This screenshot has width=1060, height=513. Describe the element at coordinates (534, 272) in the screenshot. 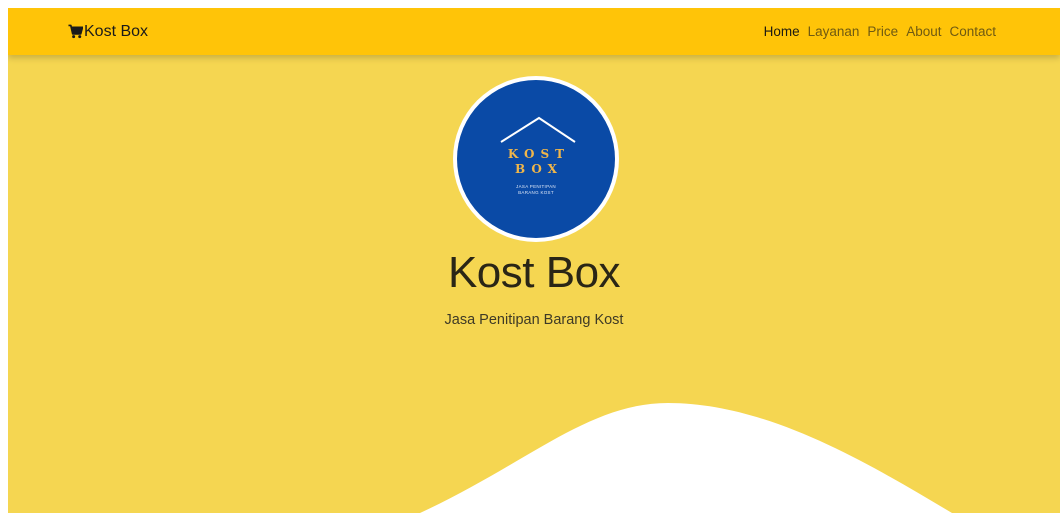

I see `hero-title: Kost Box` at that location.